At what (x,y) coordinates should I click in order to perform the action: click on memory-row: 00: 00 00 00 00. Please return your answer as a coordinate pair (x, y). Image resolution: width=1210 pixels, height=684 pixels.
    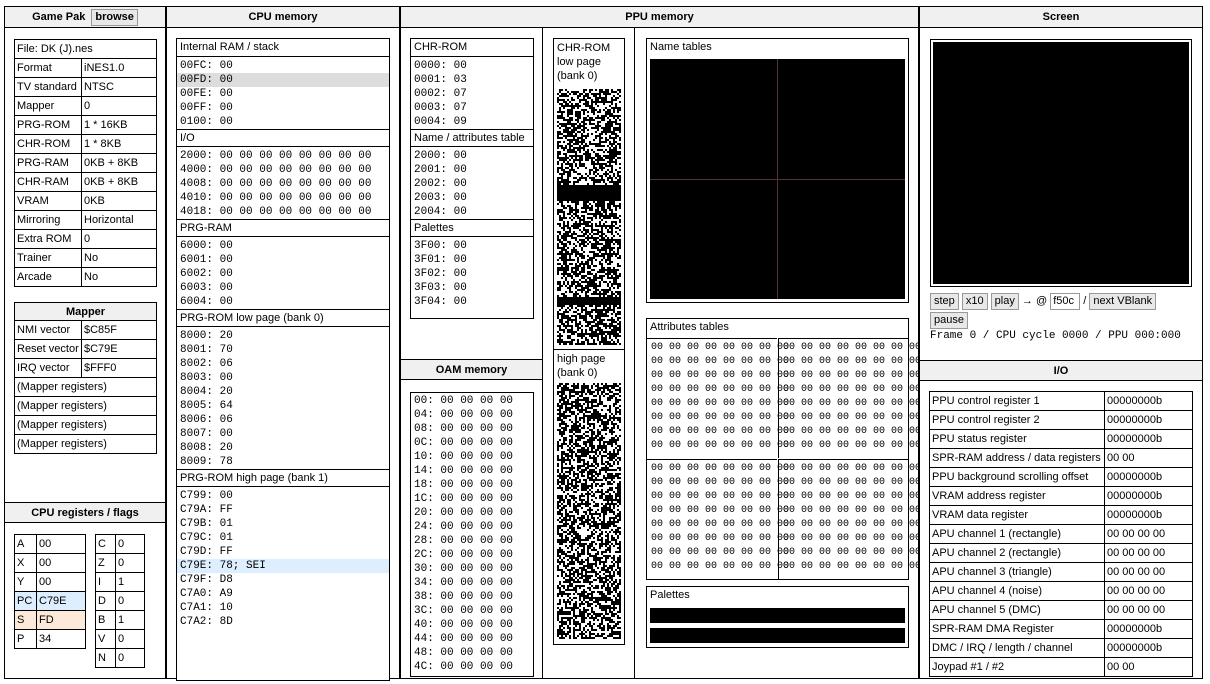
    Looking at the image, I should click on (472, 401).